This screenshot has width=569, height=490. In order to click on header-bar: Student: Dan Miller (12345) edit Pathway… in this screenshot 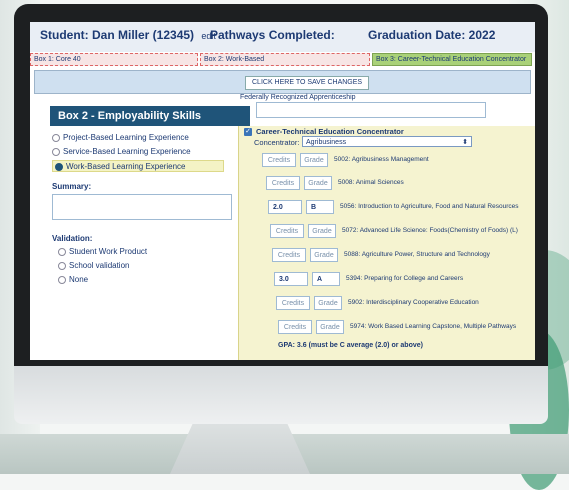, I will do `click(282, 37)`.